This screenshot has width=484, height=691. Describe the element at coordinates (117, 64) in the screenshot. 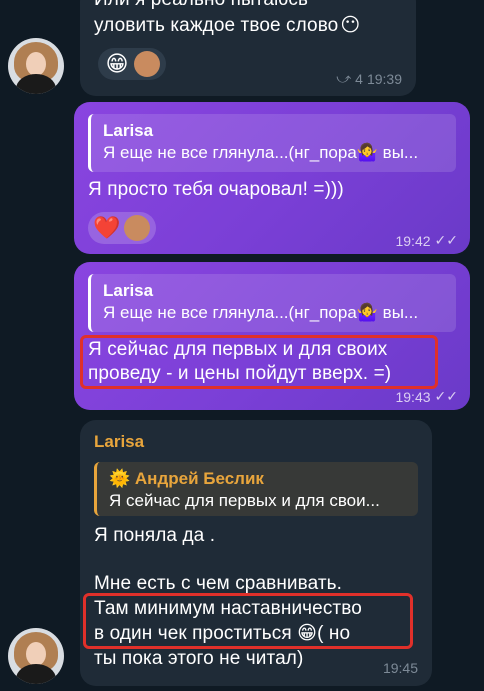

I see `grin-emoji-reaction: 😁` at that location.